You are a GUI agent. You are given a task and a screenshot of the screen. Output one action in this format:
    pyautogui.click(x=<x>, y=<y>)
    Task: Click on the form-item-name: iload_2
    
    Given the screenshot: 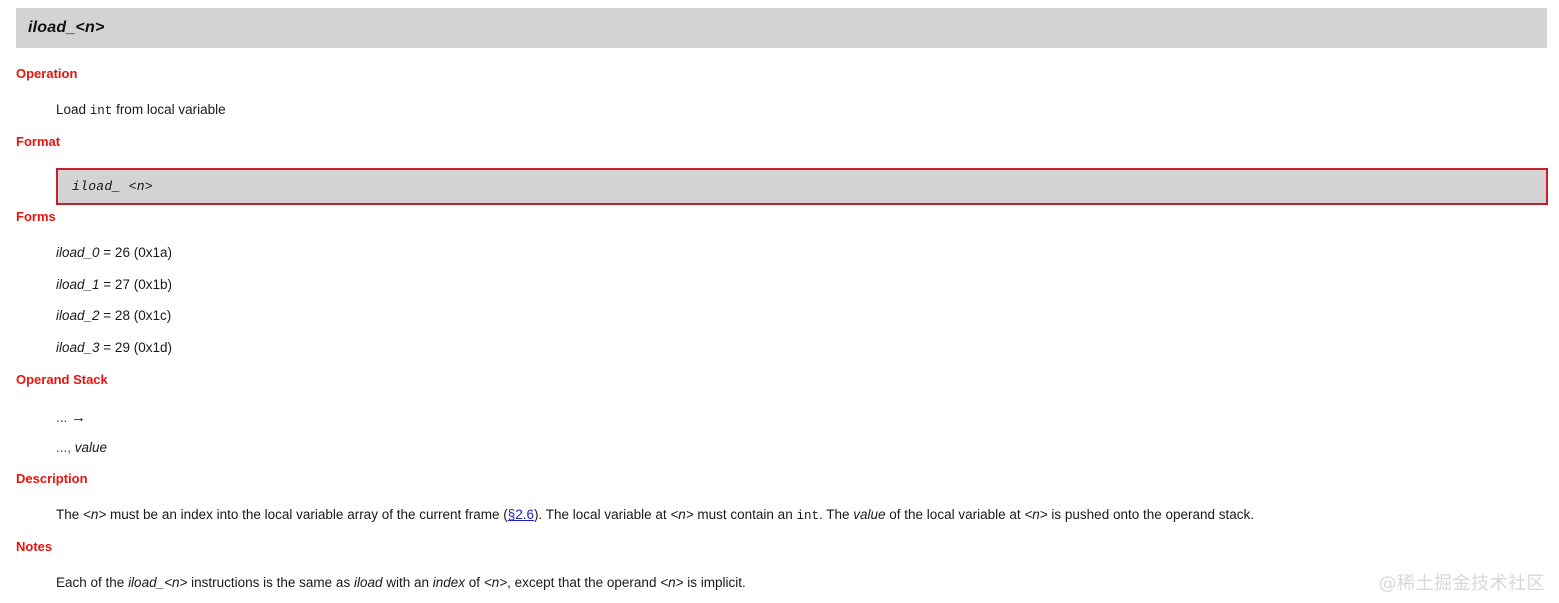 What is the action you would take?
    pyautogui.click(x=78, y=315)
    